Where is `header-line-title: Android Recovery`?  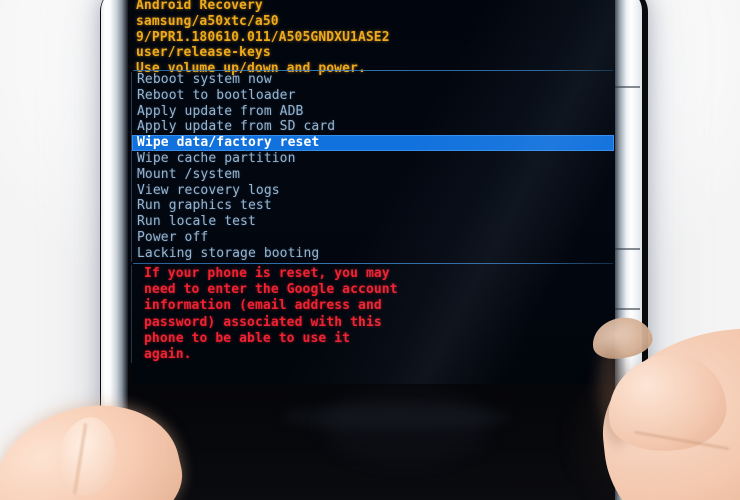 header-line-title: Android Recovery is located at coordinates (199, 6).